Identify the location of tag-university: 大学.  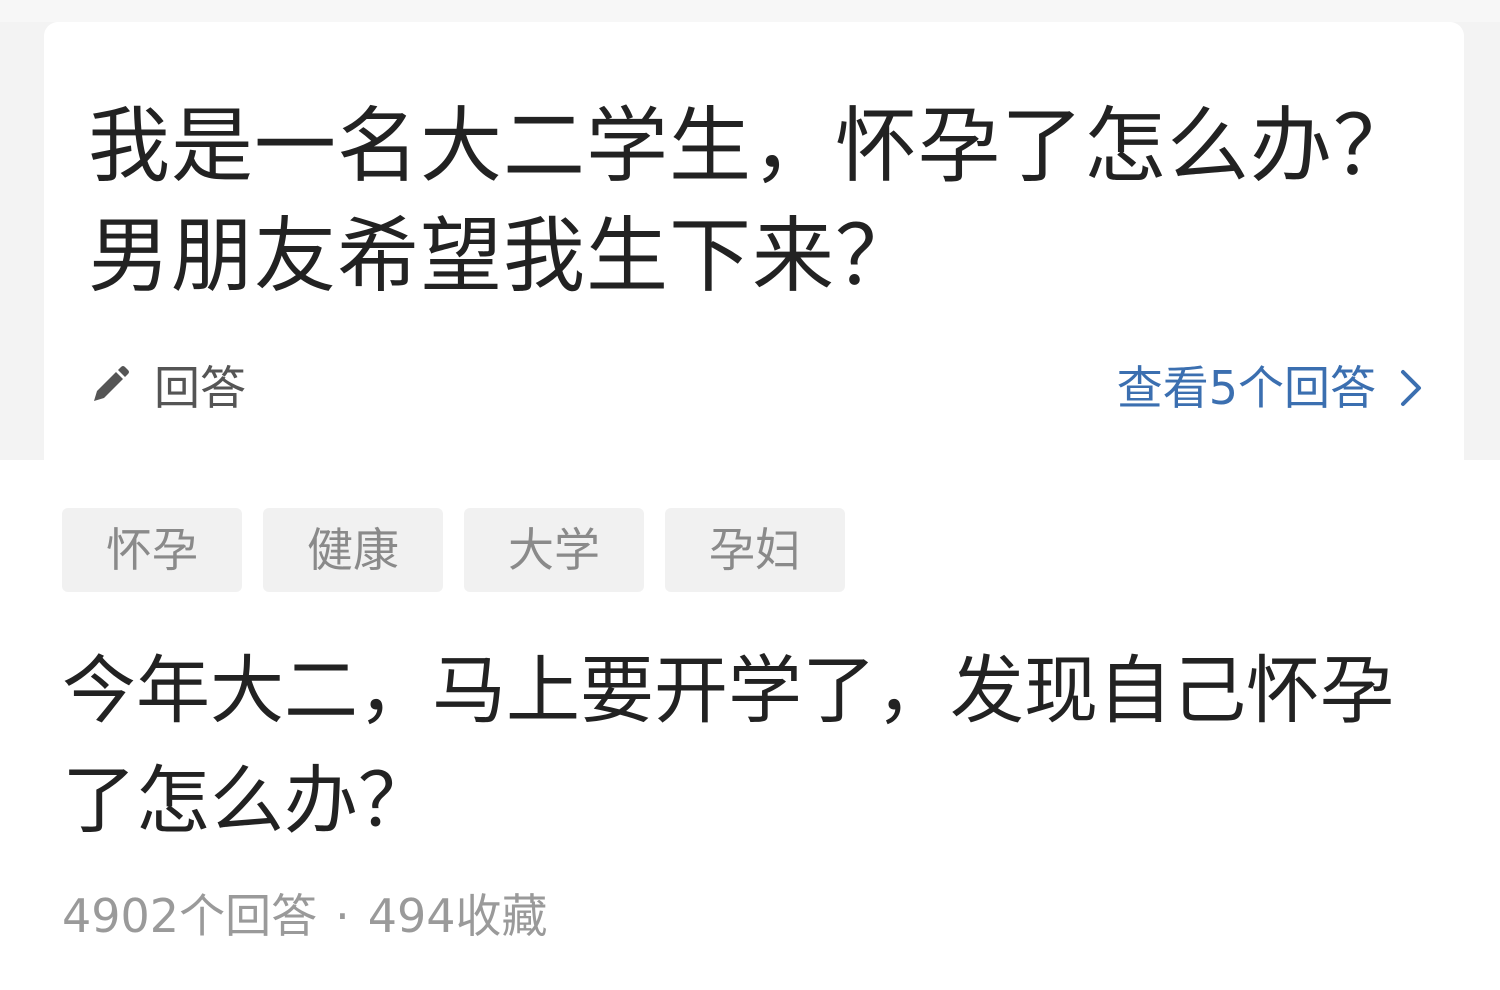
(554, 550).